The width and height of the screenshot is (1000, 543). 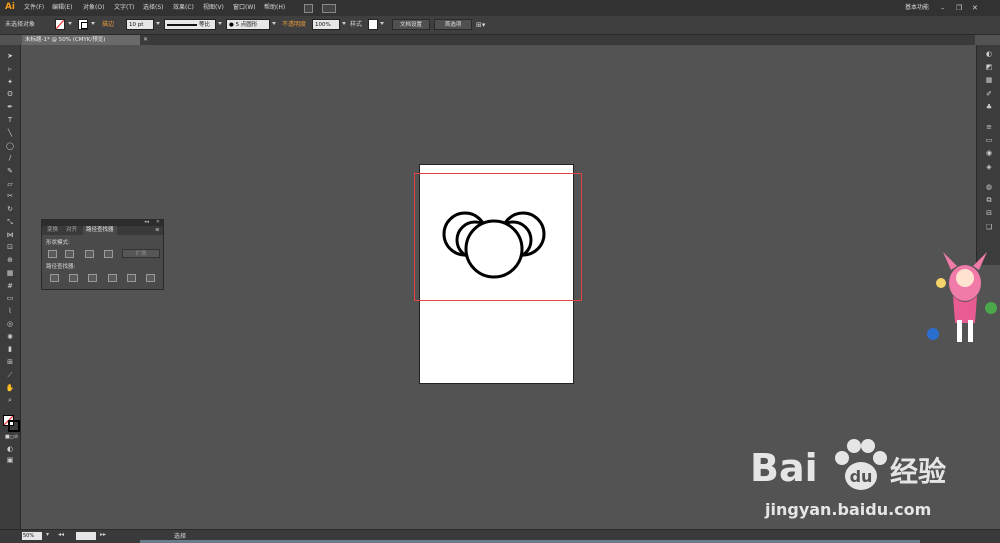 I want to click on opacity-dropdown-icon, so click(x=344, y=23).